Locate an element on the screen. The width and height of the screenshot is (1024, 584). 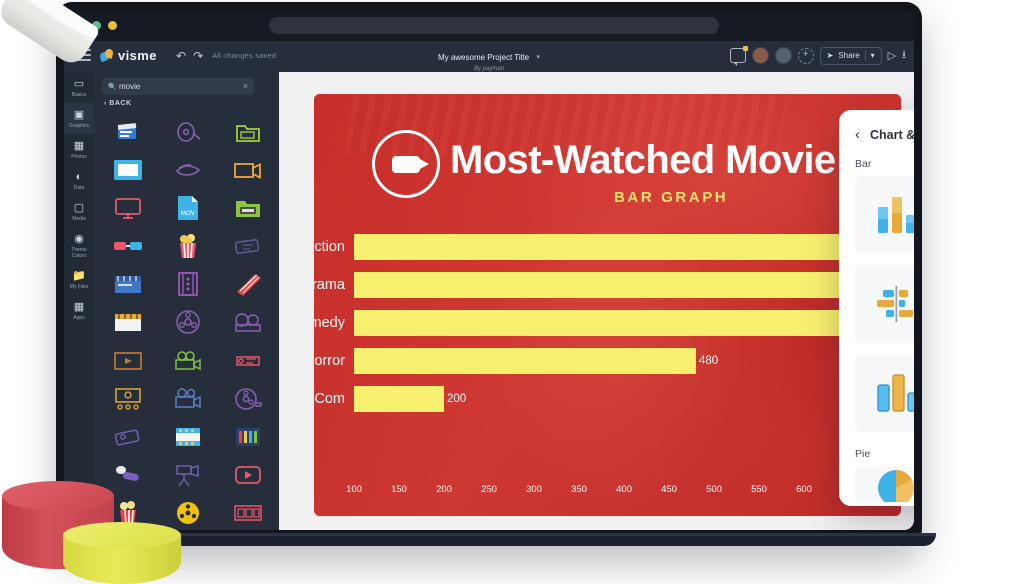
bar: 200 is located at coordinates (410, 399).